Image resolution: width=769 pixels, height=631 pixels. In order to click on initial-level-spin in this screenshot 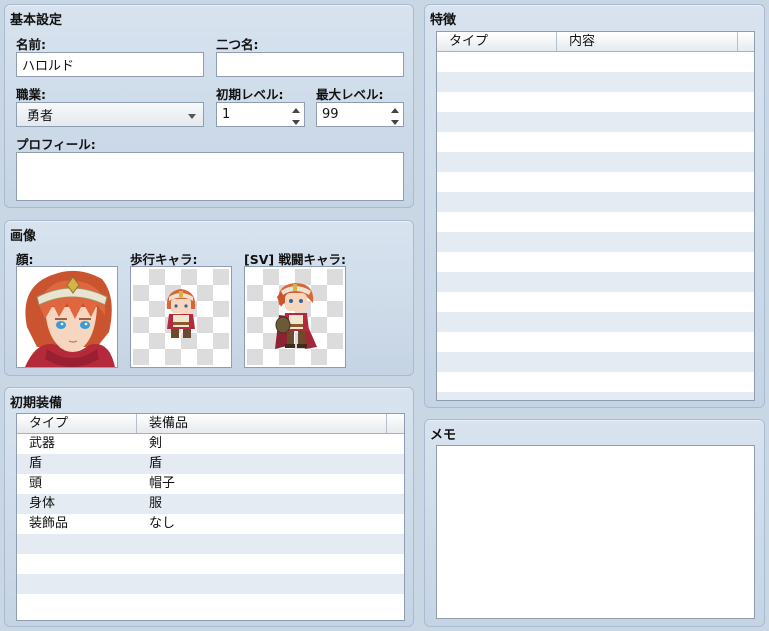, I will do `click(296, 116)`.